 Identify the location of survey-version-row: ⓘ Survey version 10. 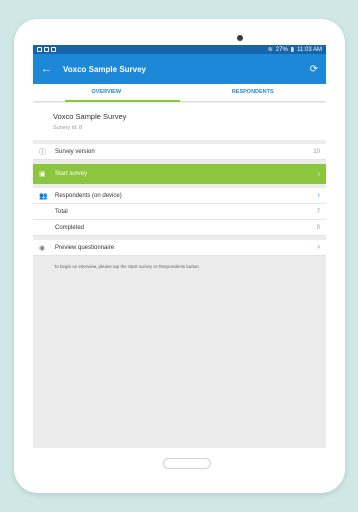
(179, 152).